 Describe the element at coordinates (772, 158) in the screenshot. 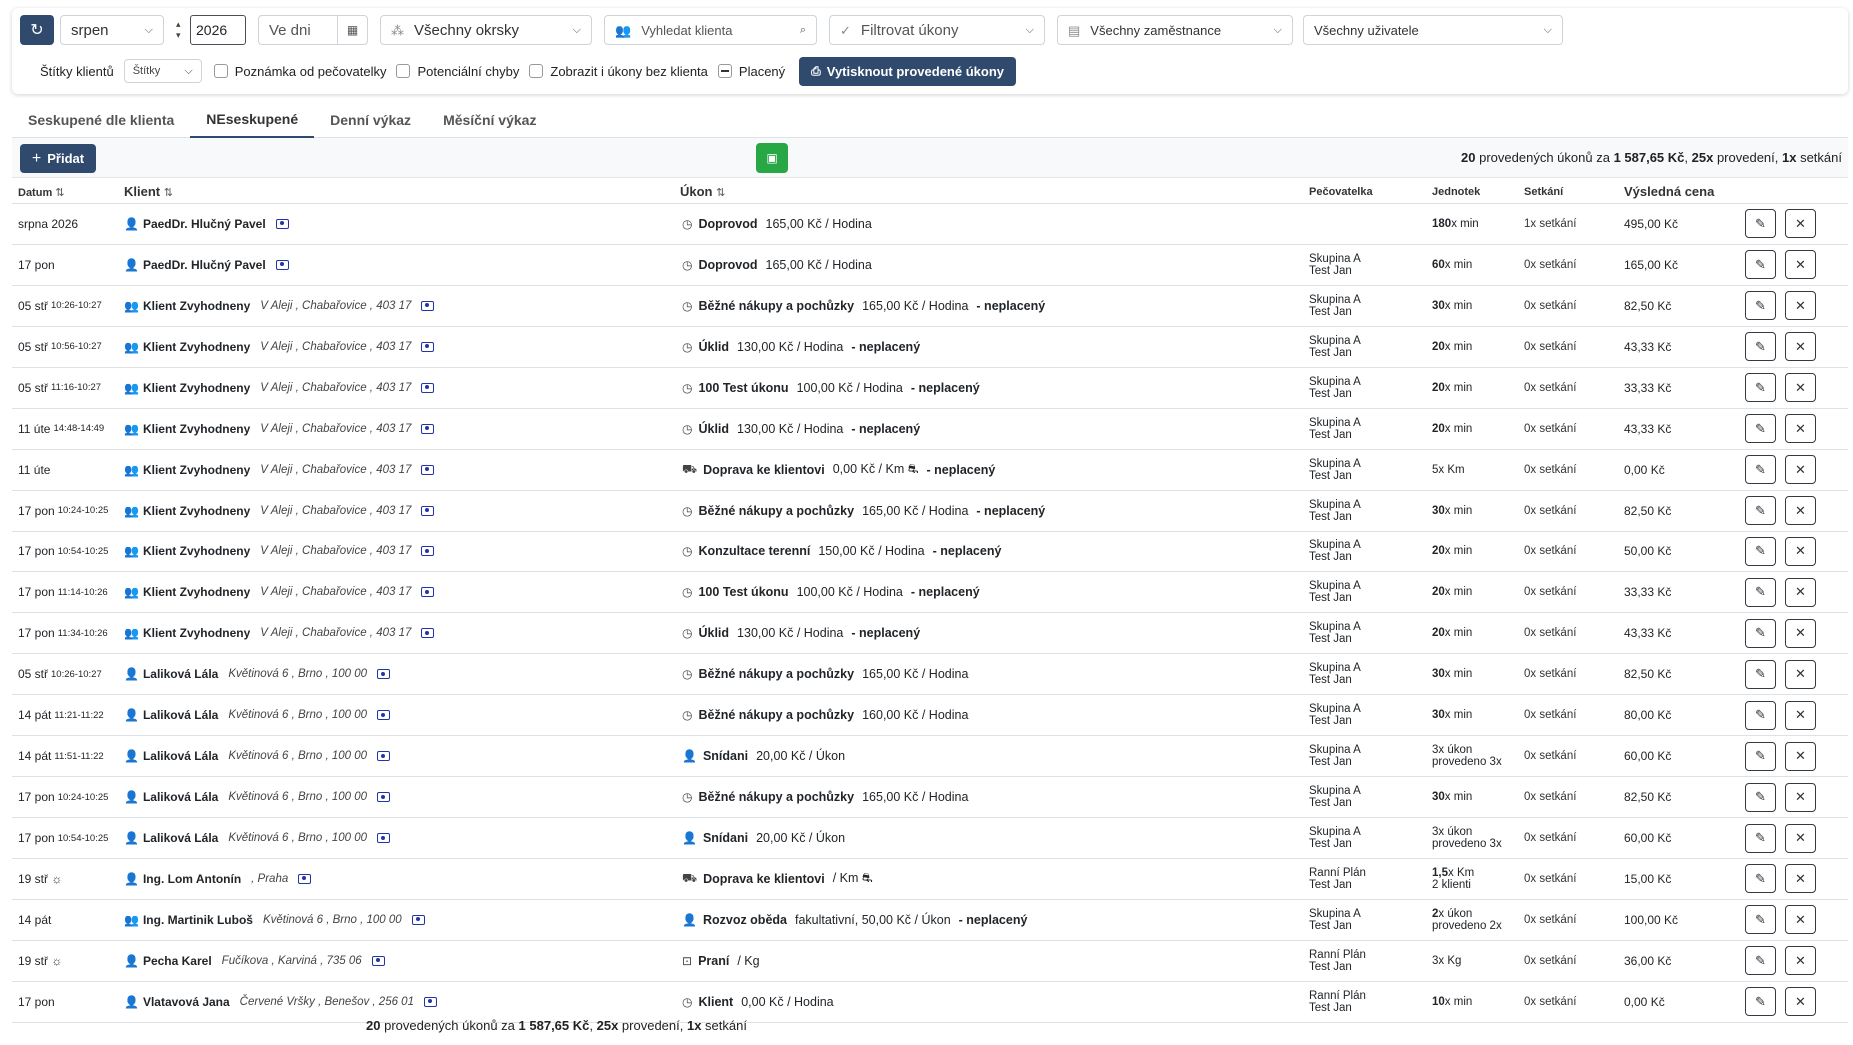

I see `excel-export-button: ▣` at that location.